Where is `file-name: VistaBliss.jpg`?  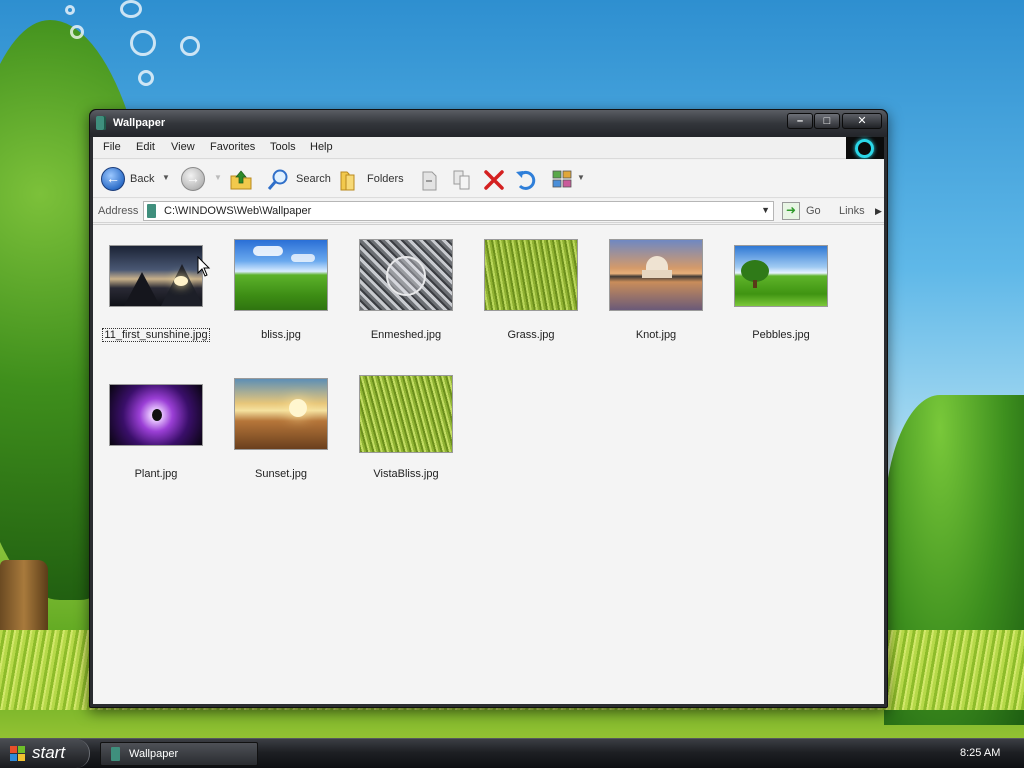
file-name: VistaBliss.jpg is located at coordinates (406, 474).